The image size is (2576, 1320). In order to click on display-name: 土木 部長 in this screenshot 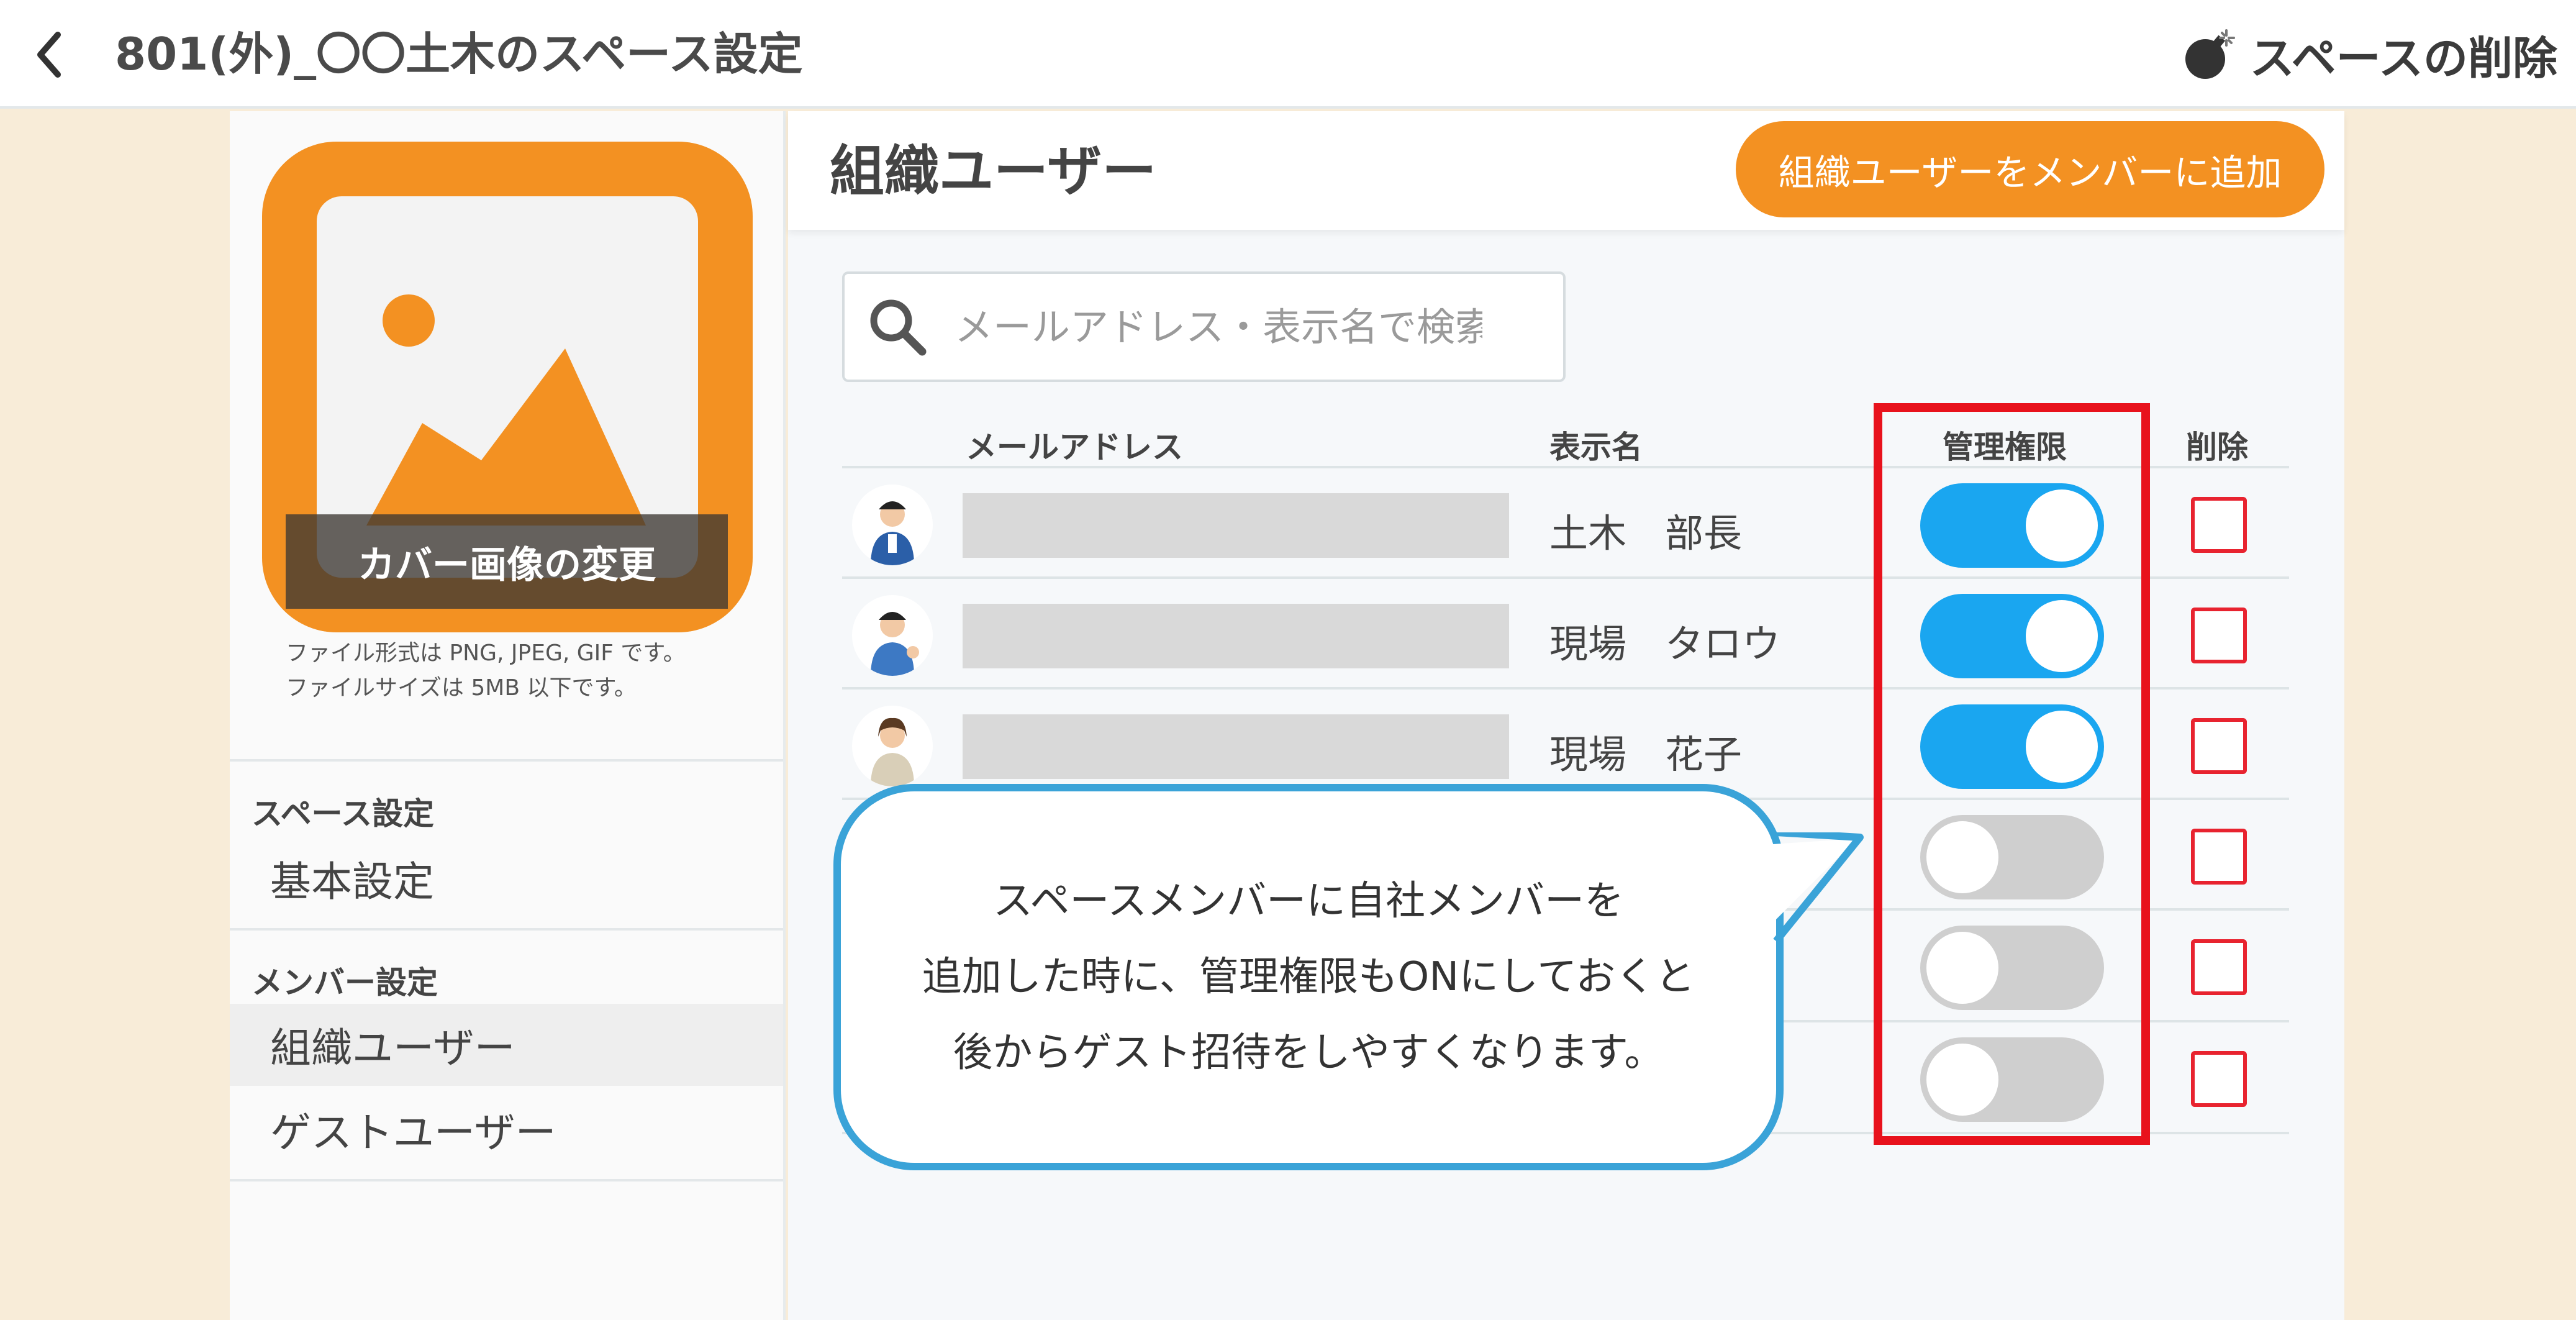, I will do `click(1646, 533)`.